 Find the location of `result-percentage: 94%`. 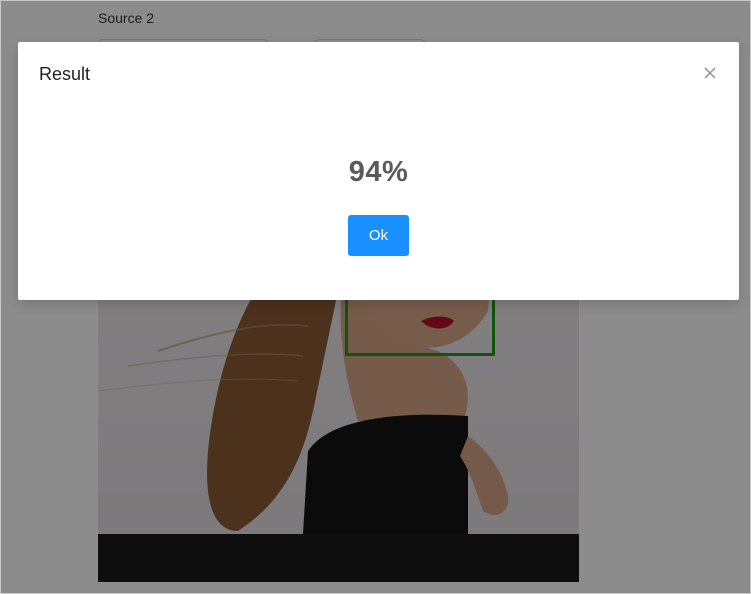

result-percentage: 94% is located at coordinates (378, 172).